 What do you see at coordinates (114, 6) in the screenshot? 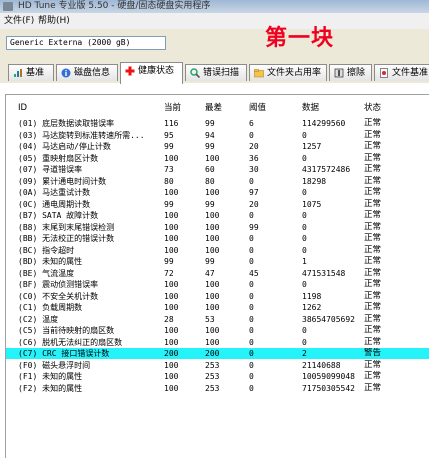
I see `window-title: HD Tune 专业版 5.50 - 硬盘/固态硬盘实用程序` at bounding box center [114, 6].